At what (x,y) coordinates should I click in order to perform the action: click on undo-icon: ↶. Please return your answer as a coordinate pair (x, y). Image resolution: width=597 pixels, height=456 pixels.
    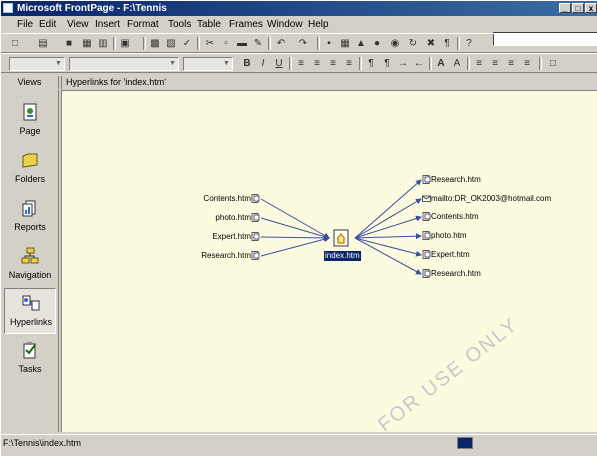
    Looking at the image, I should click on (281, 43).